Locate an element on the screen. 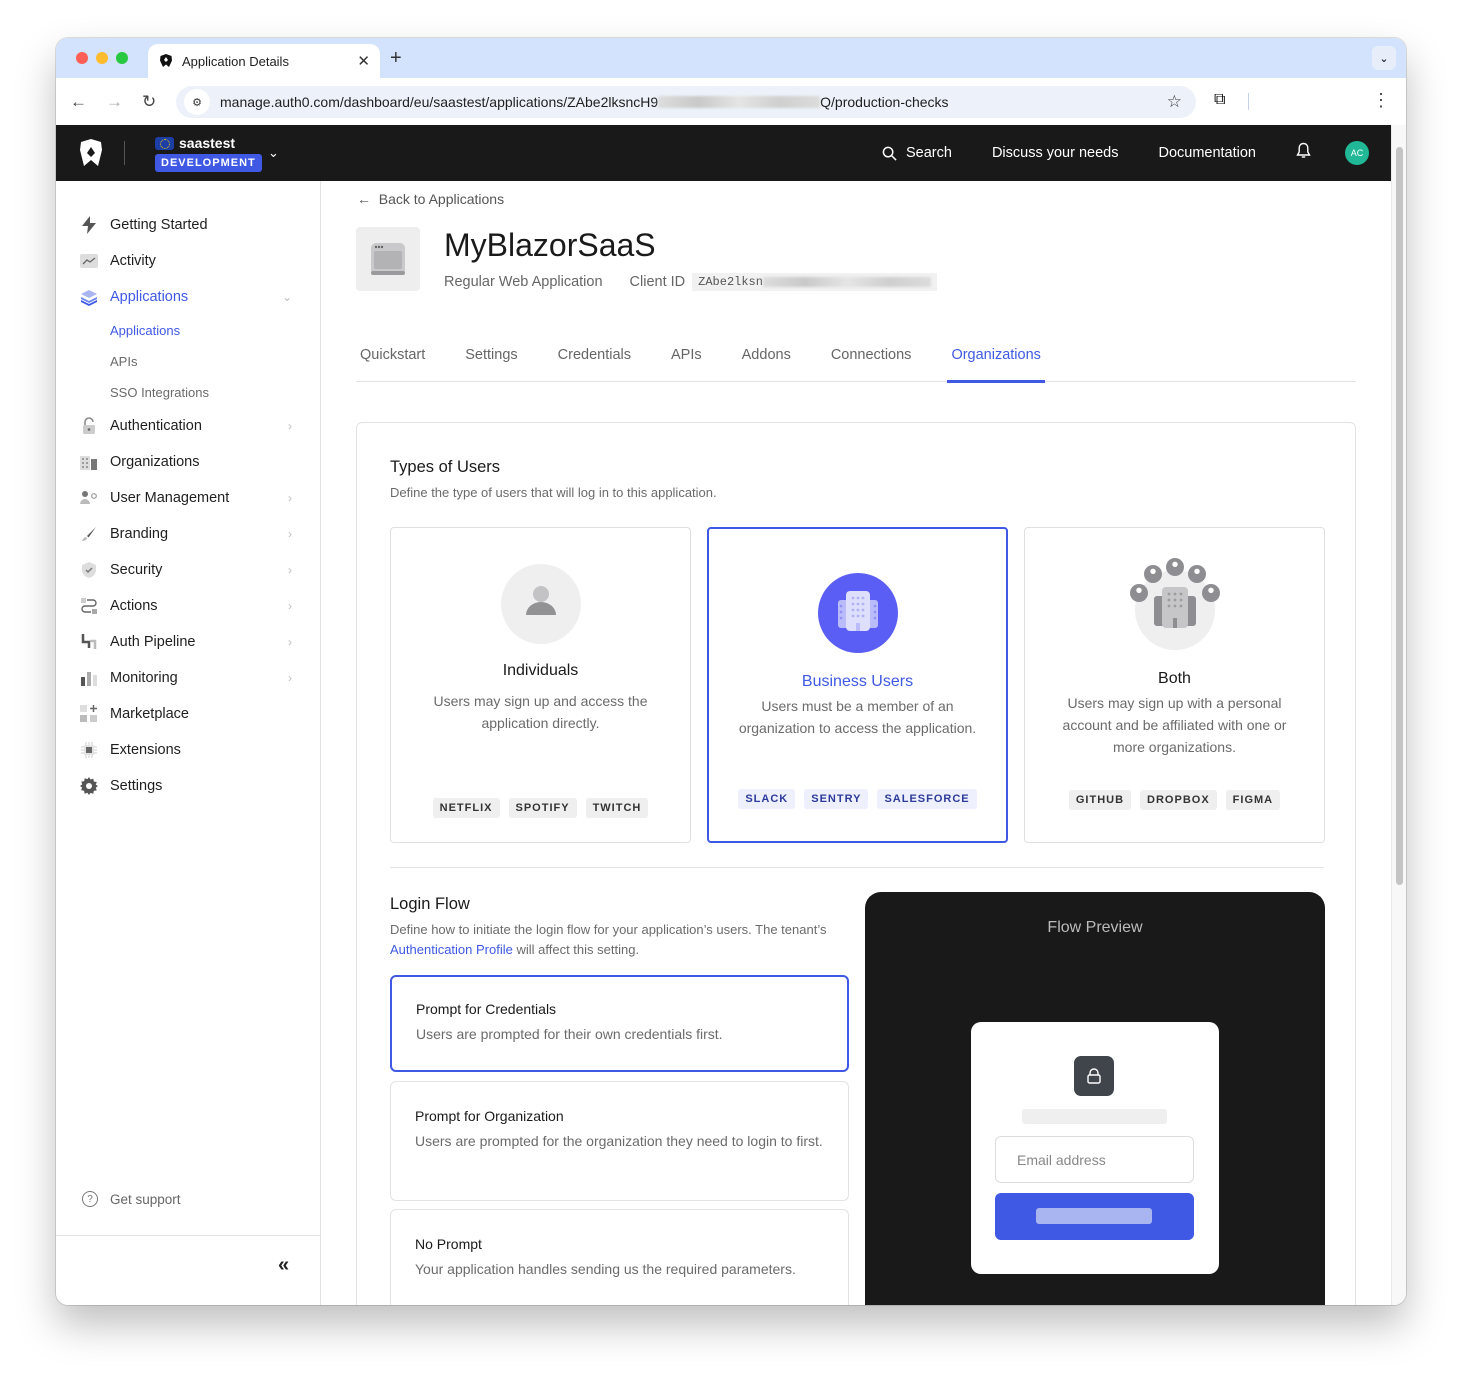  help-circle-icon: ? is located at coordinates (90, 1199).